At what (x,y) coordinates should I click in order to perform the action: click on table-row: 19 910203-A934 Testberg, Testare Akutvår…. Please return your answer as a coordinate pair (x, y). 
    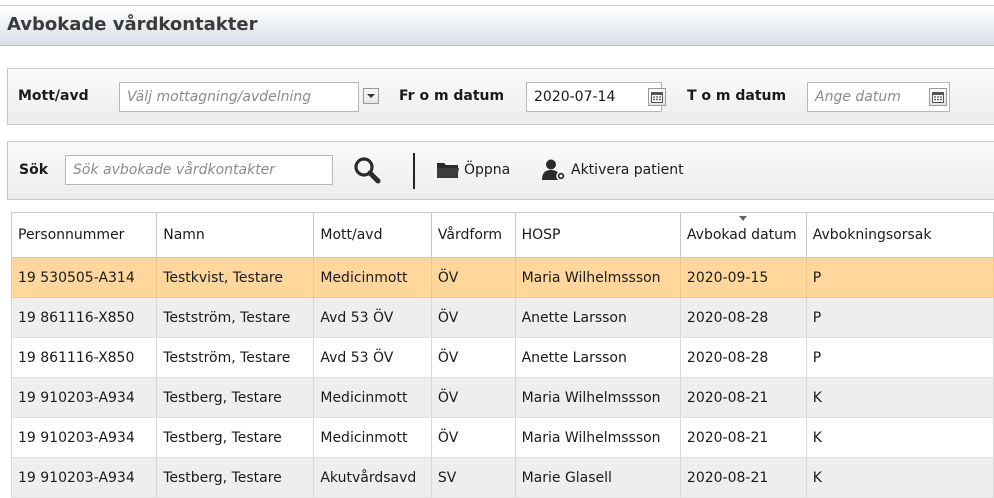
    Looking at the image, I should click on (502, 477).